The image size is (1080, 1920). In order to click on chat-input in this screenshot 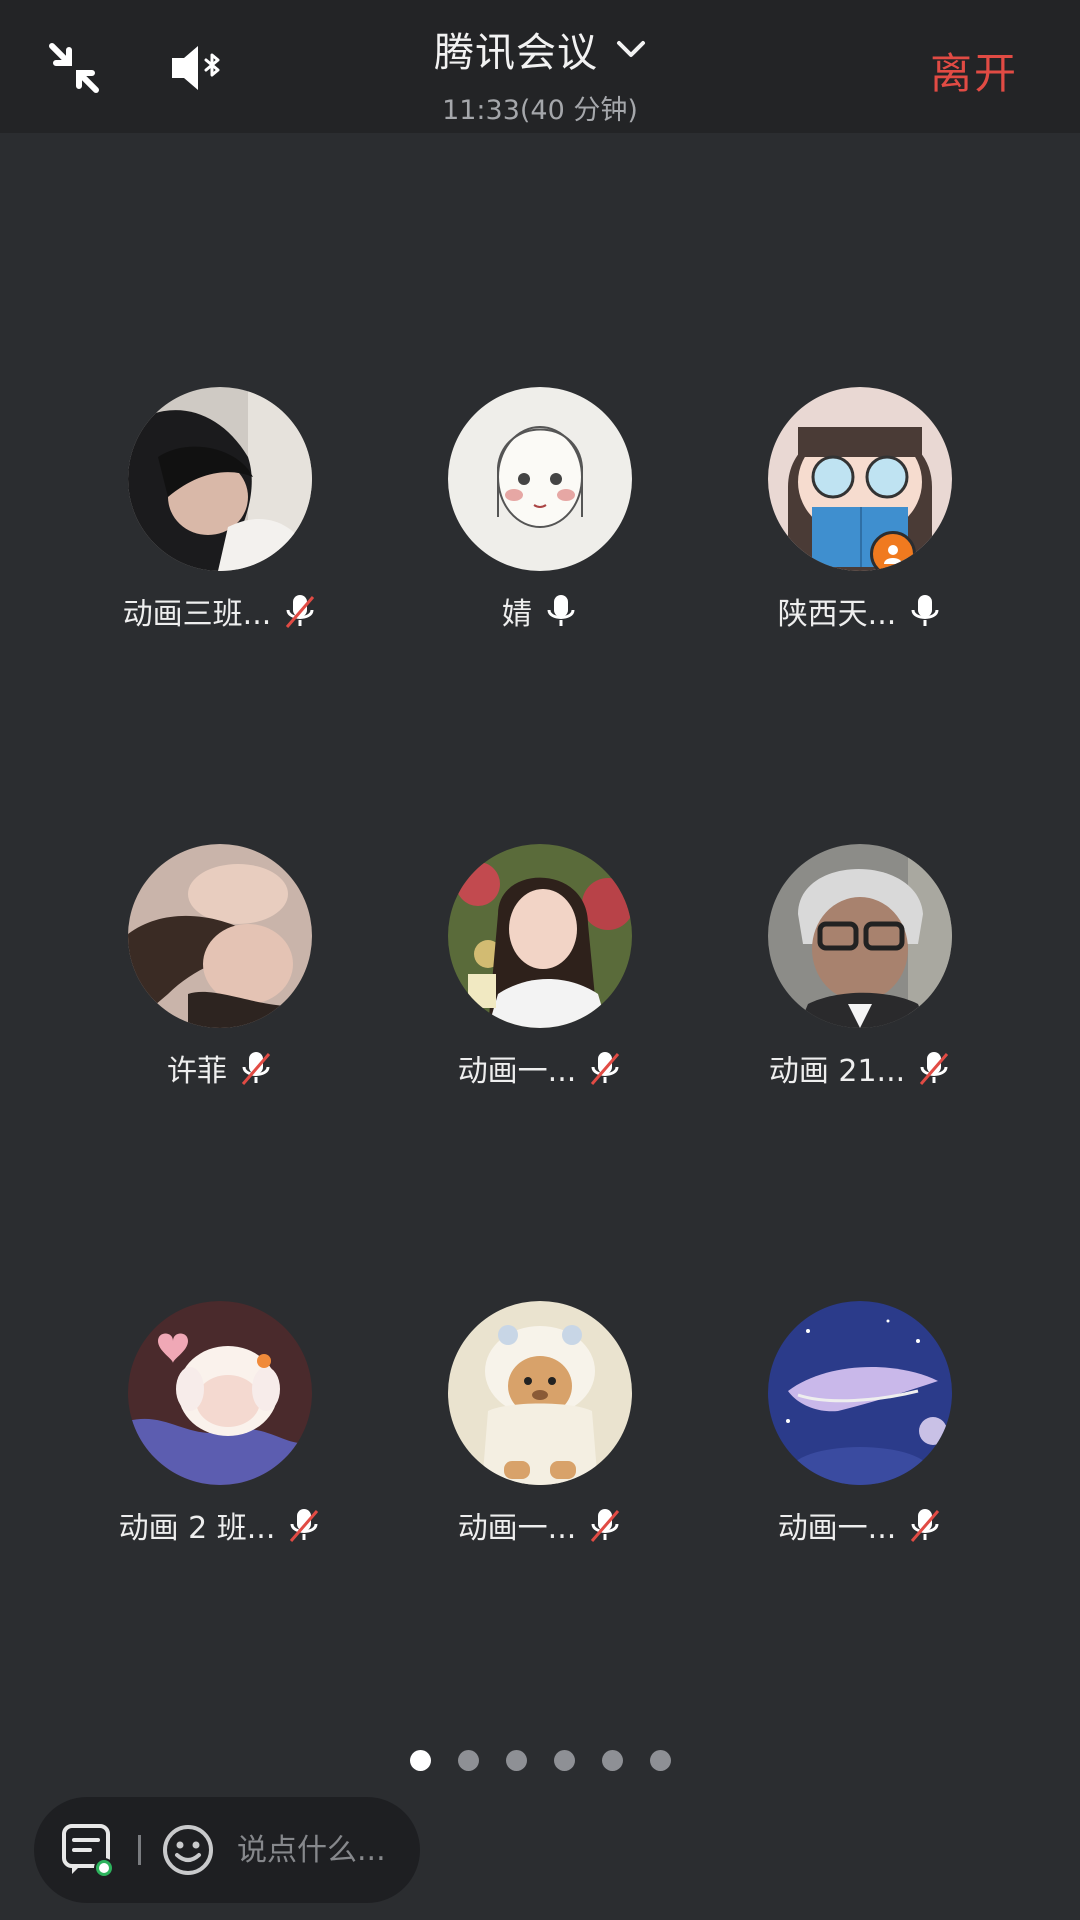, I will do `click(327, 1850)`.